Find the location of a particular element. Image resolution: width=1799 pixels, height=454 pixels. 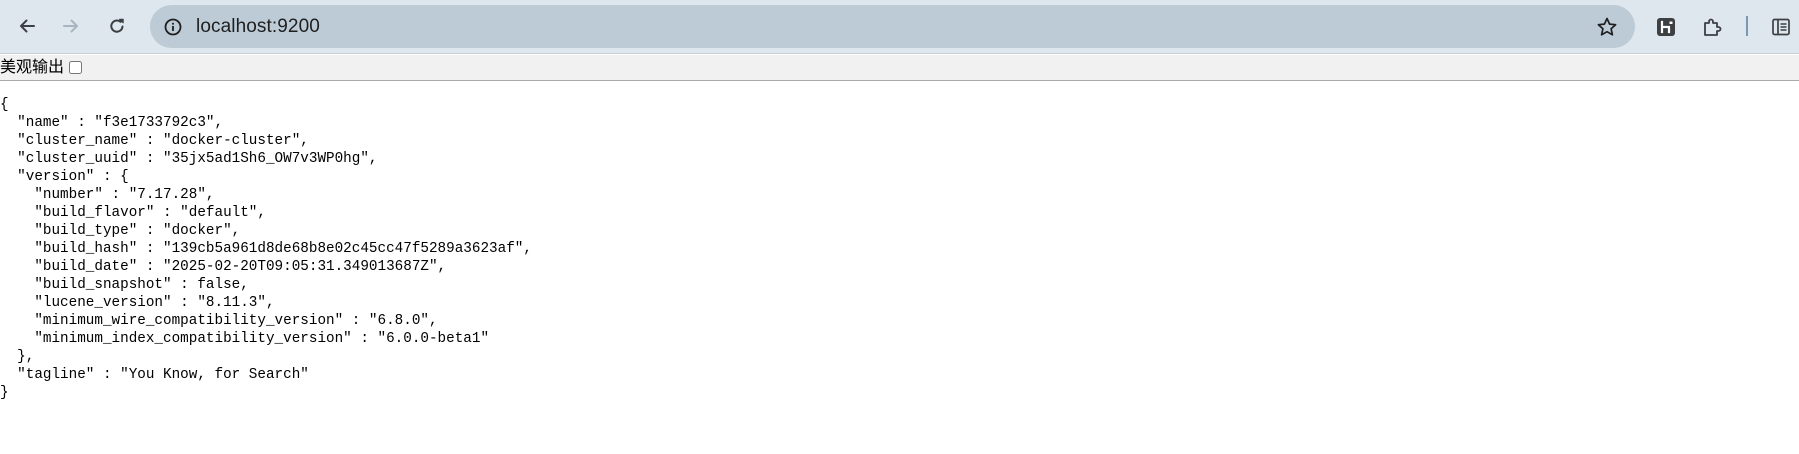

star-icon is located at coordinates (1607, 26).